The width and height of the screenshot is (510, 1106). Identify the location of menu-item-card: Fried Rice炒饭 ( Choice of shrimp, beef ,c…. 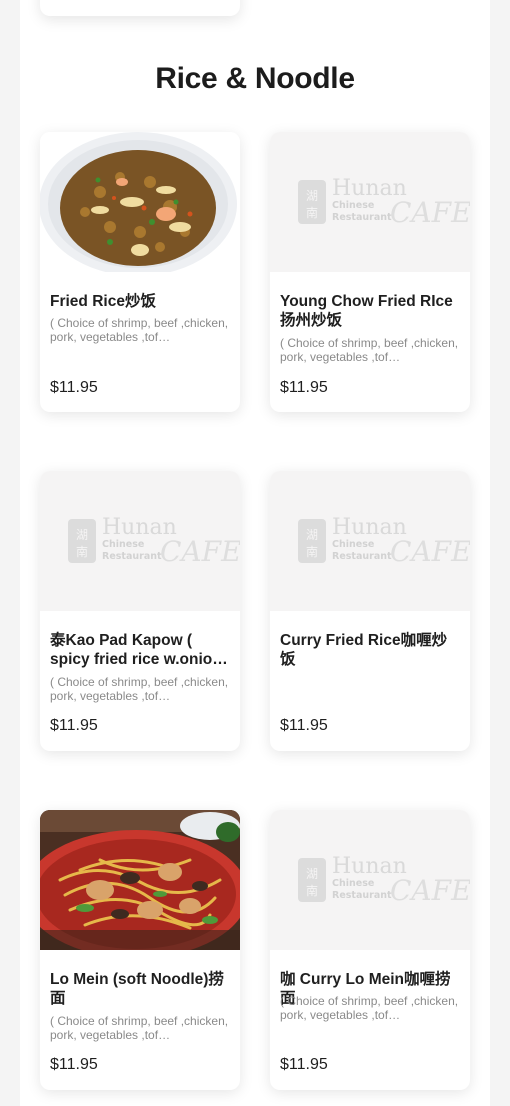
(140, 272).